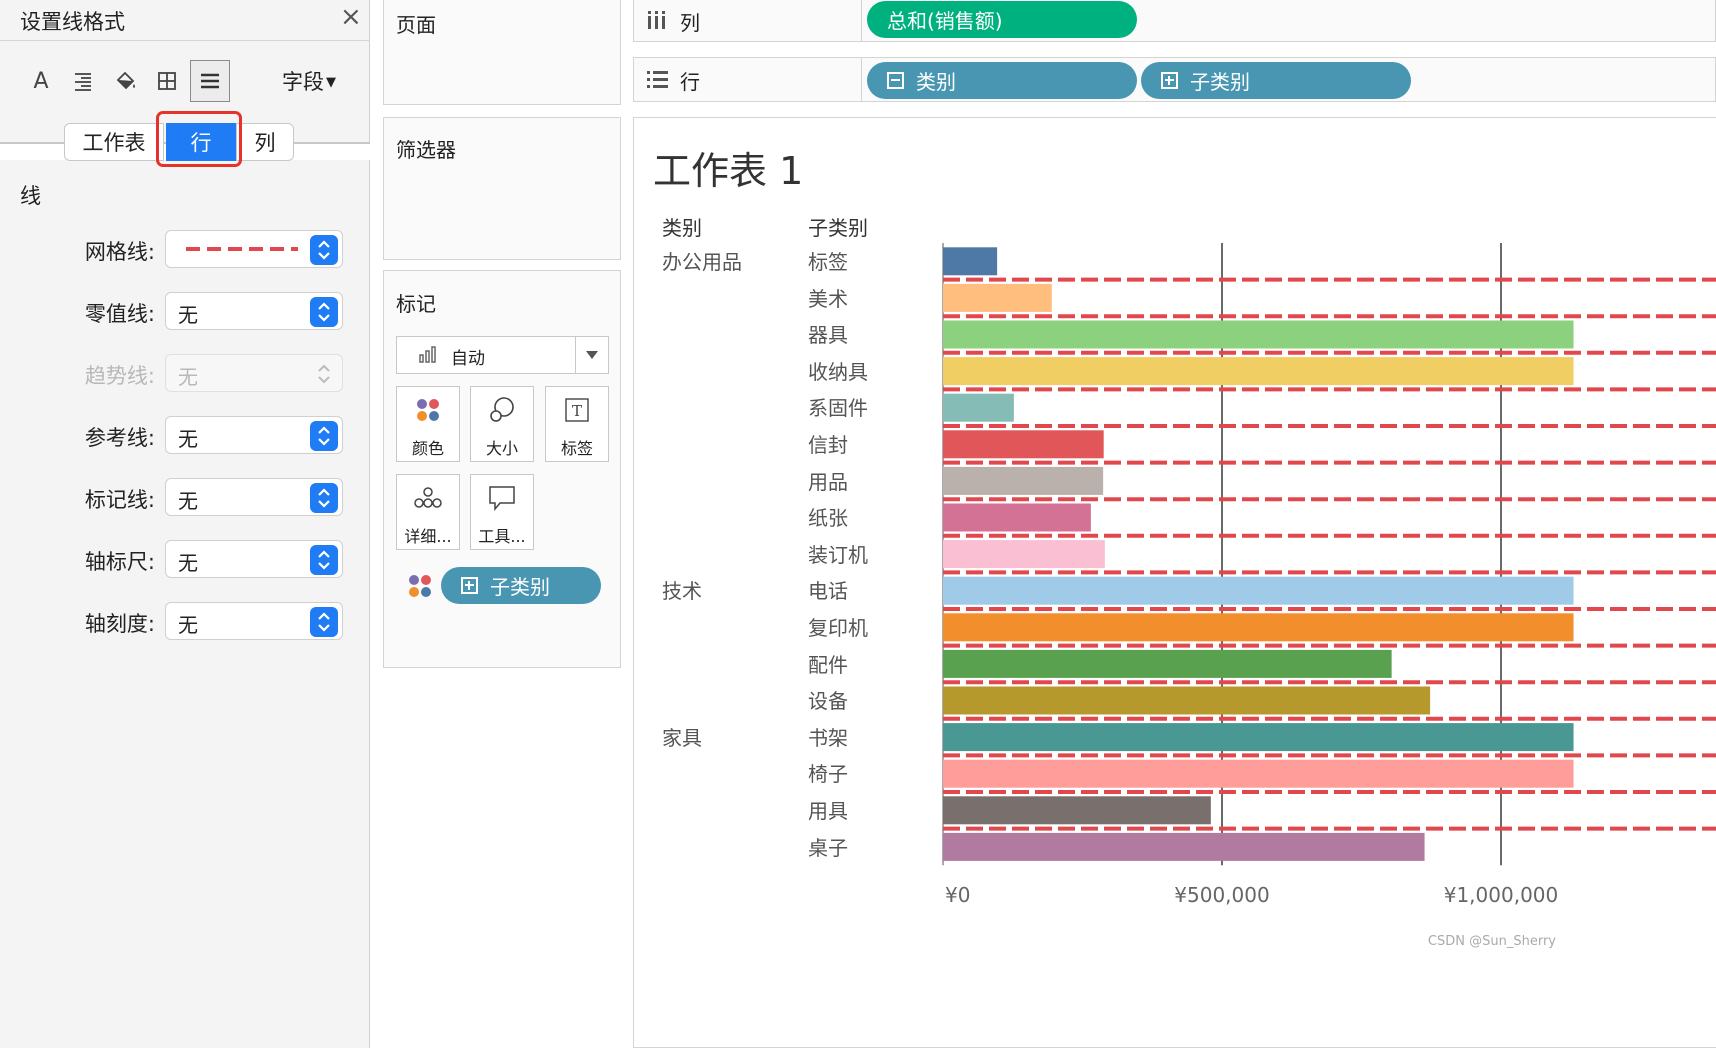 Image resolution: width=1716 pixels, height=1048 pixels. I want to click on bar-信封, so click(1023, 444).